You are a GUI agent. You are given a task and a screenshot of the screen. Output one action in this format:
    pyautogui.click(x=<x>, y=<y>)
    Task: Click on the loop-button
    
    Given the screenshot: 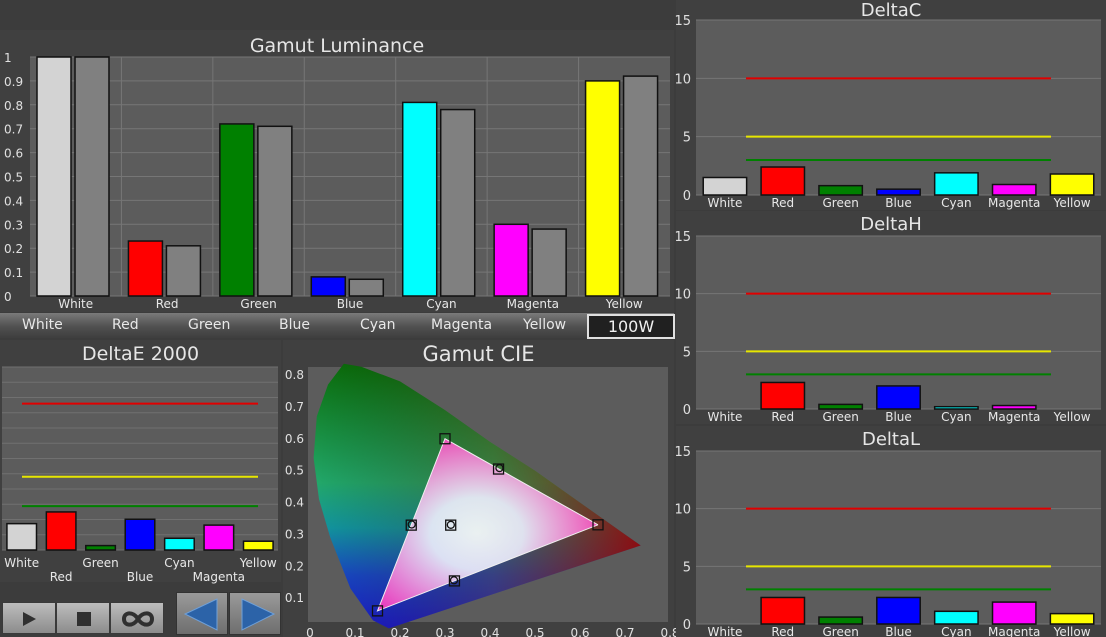 What is the action you would take?
    pyautogui.click(x=137, y=618)
    